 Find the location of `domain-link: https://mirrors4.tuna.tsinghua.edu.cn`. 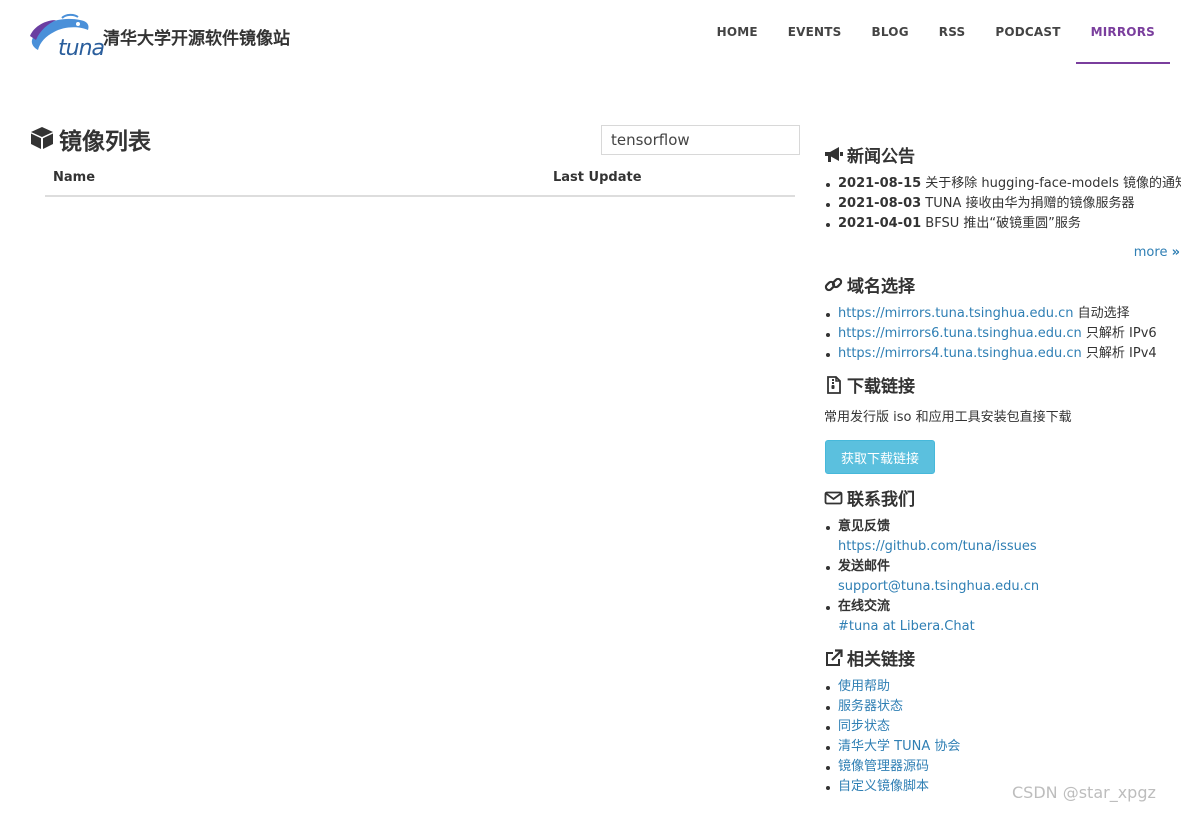

domain-link: https://mirrors4.tuna.tsinghua.edu.cn is located at coordinates (960, 353).